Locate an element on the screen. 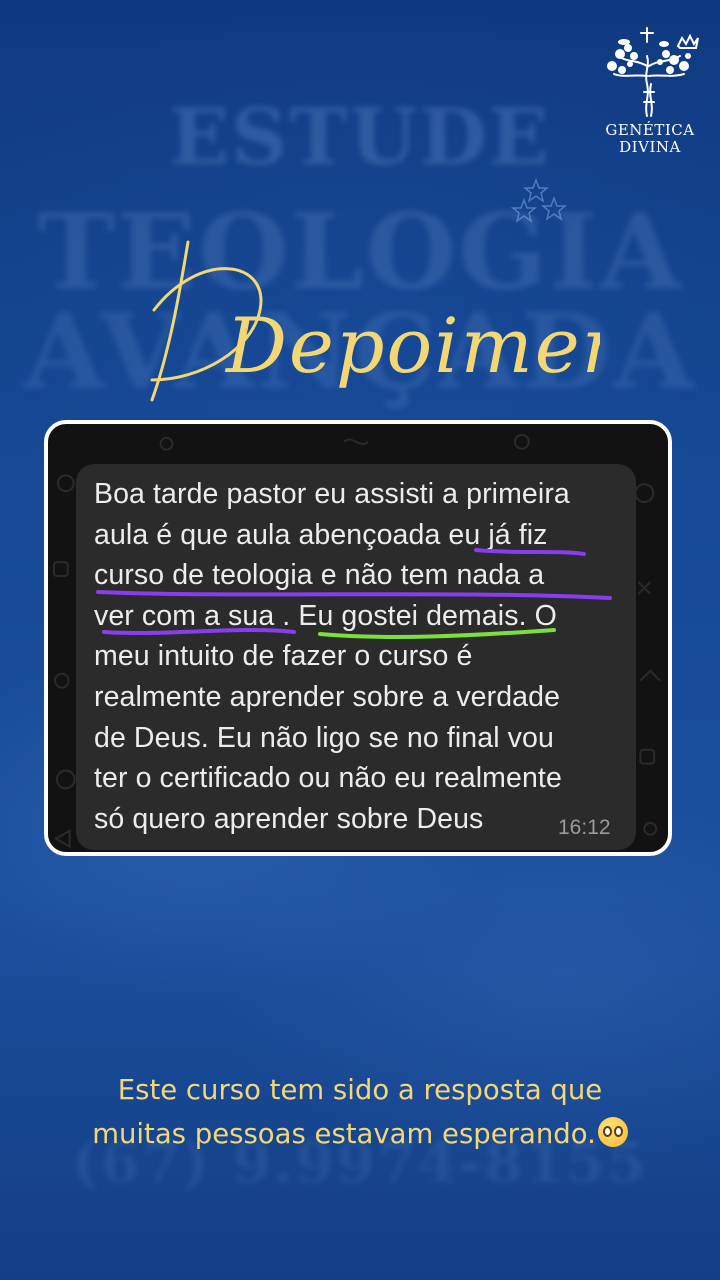  message-line: Boa tarde pastor eu assisti a primeira is located at coordinates (332, 494).